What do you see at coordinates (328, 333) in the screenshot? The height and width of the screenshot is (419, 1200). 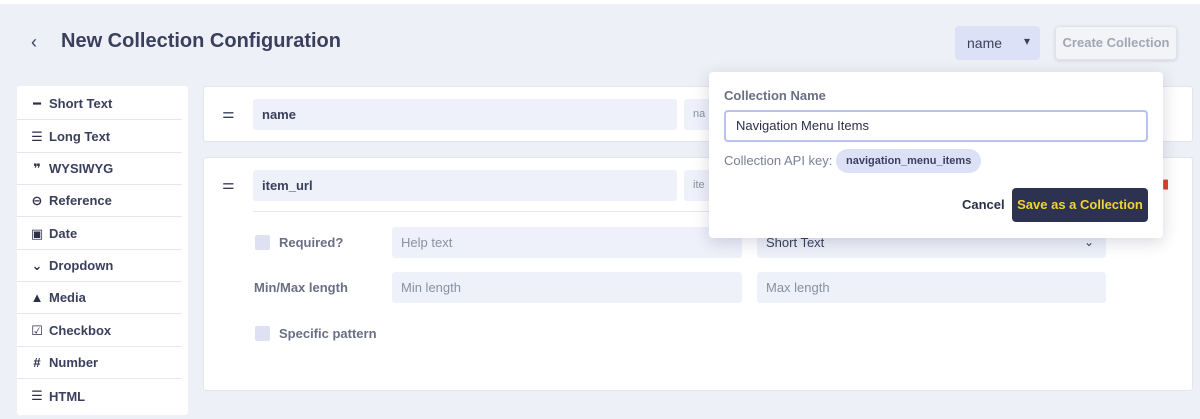 I see `specific-pattern-label: Specific pattern` at bounding box center [328, 333].